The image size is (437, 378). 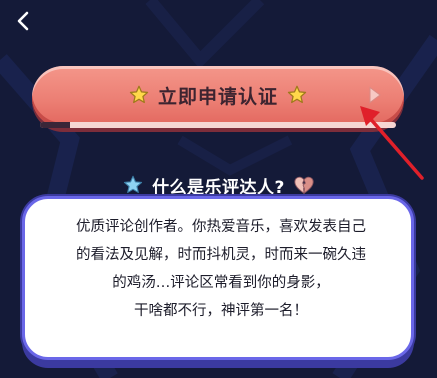 I want to click on apply-button-label: 立即申请认证, so click(x=217, y=96).